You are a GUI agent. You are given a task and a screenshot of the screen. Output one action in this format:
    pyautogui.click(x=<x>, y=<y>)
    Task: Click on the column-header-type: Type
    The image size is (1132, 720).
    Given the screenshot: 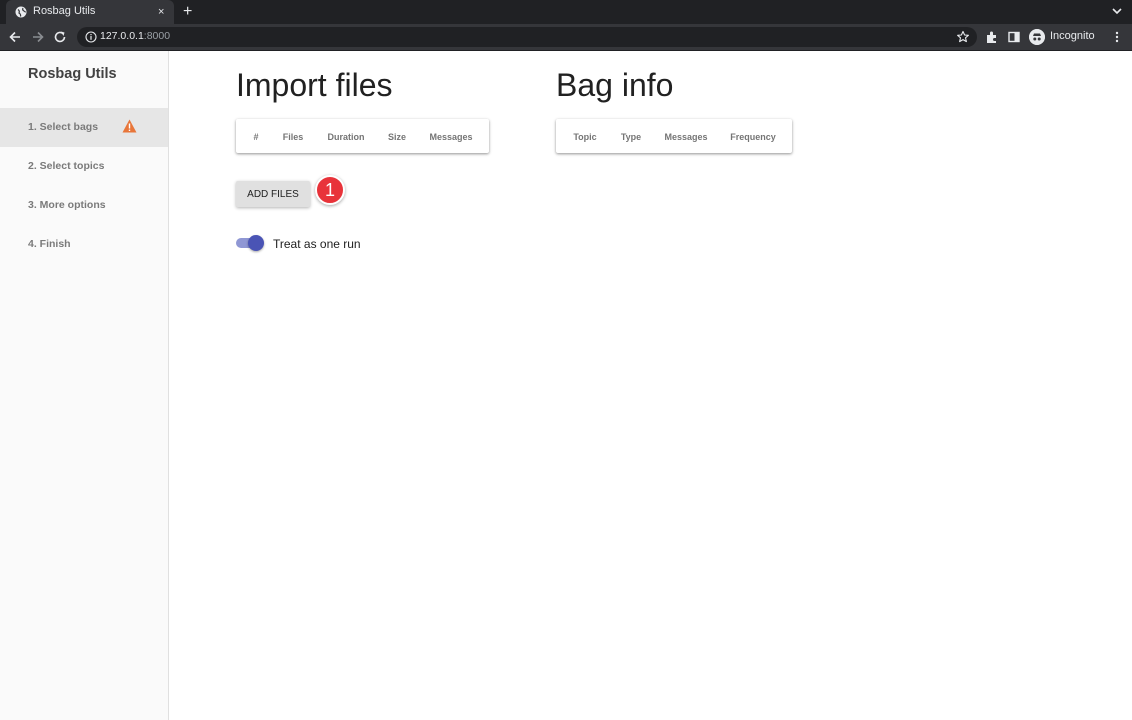 What is the action you would take?
    pyautogui.click(x=631, y=137)
    